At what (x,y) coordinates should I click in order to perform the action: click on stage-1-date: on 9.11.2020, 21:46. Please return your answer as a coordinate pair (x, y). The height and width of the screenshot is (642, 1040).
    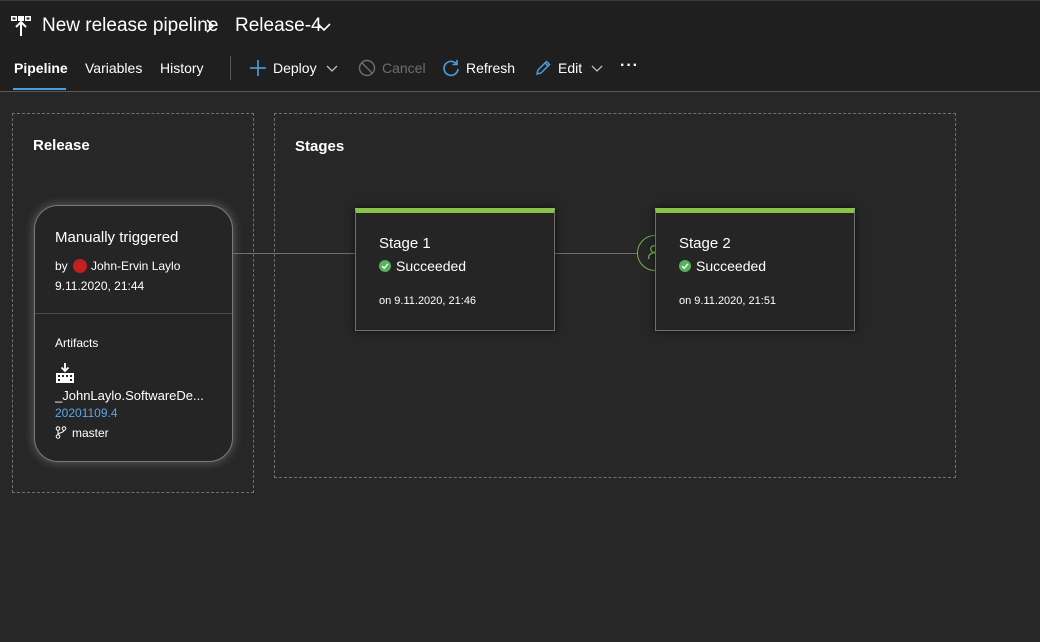
    Looking at the image, I should click on (428, 301).